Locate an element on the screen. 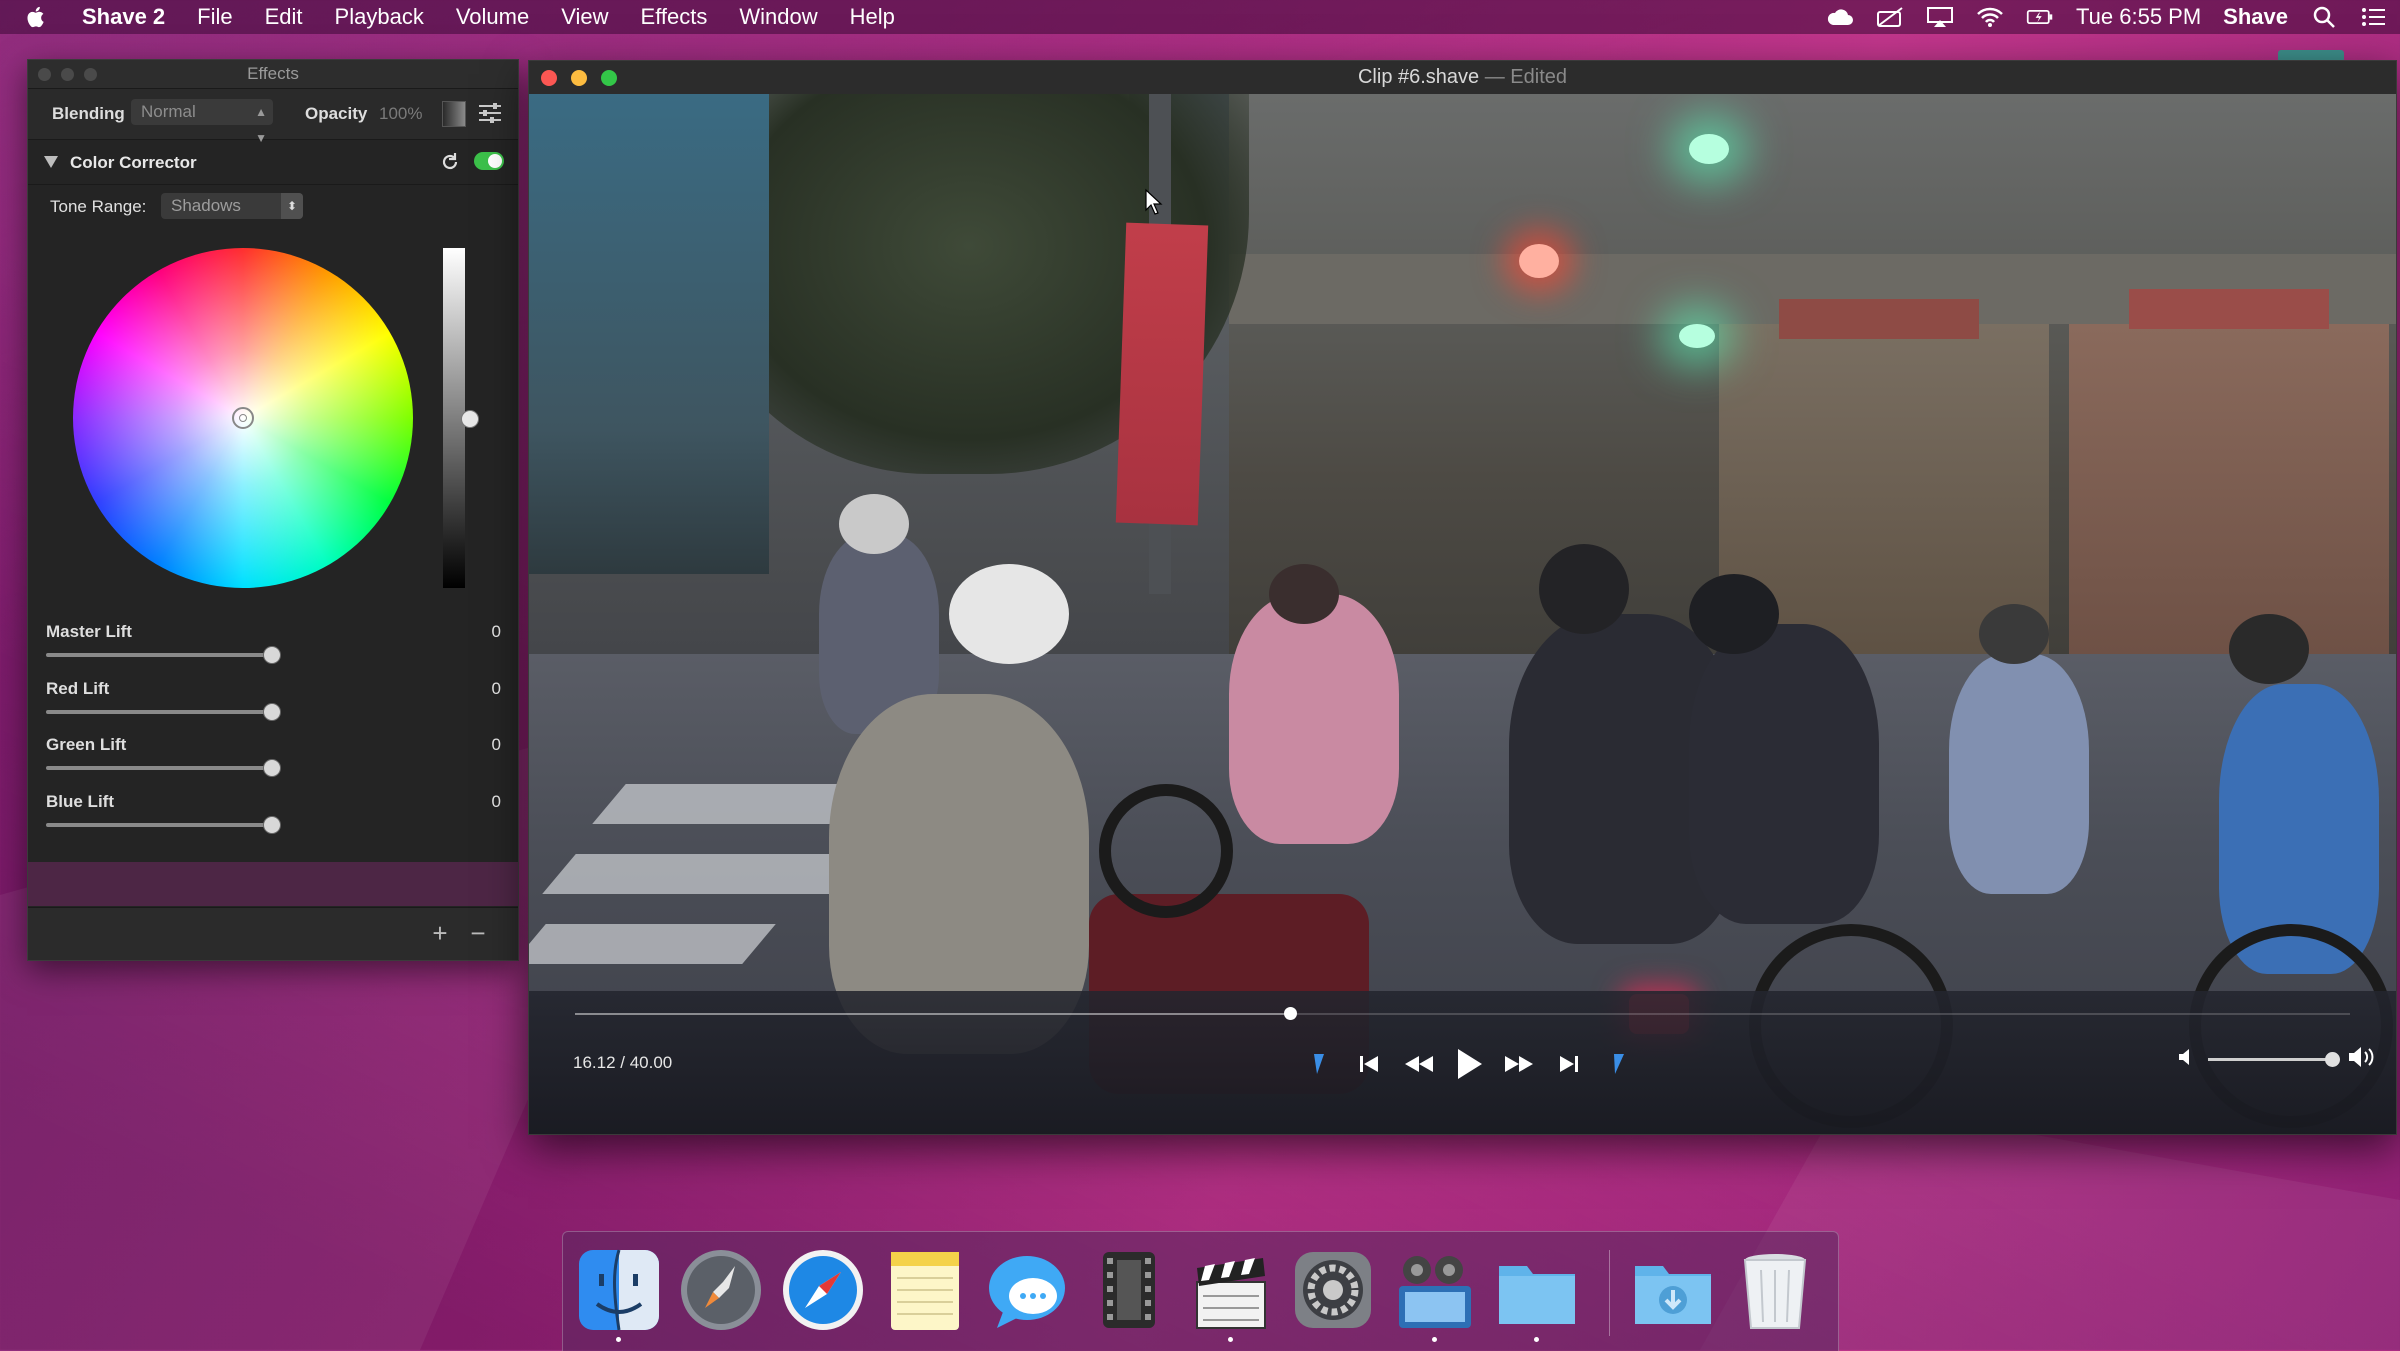  color-wheel-handle is located at coordinates (243, 418).